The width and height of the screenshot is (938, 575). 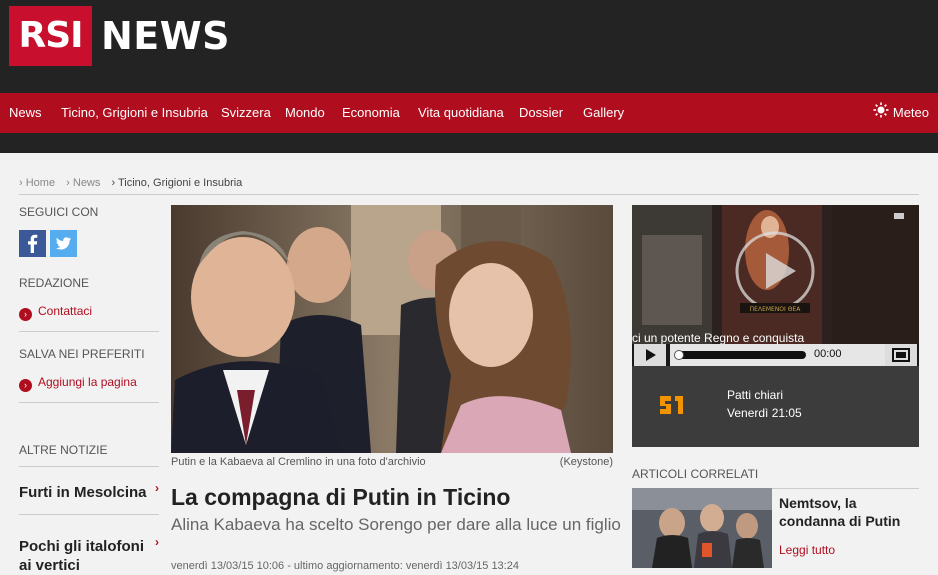 What do you see at coordinates (177, 183) in the screenshot?
I see `breadcrumb-current: › Ticino, Grigioni e Insubria` at bounding box center [177, 183].